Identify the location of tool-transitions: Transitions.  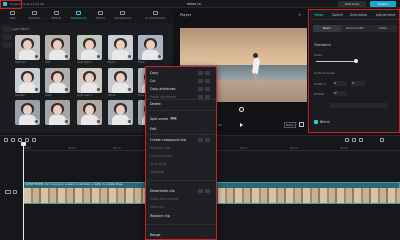
(78, 16).